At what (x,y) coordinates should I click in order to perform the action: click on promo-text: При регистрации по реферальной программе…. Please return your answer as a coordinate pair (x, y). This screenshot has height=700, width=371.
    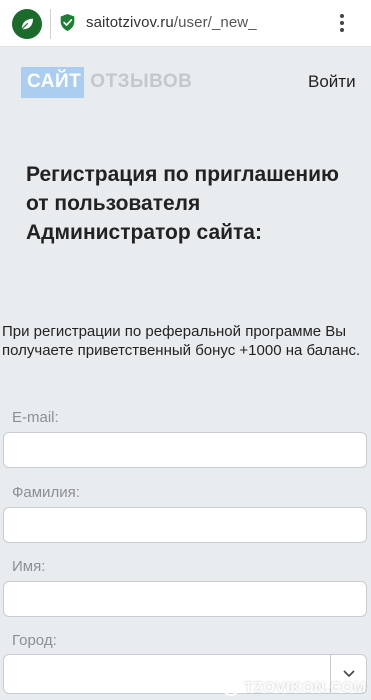
    Looking at the image, I should click on (181, 341).